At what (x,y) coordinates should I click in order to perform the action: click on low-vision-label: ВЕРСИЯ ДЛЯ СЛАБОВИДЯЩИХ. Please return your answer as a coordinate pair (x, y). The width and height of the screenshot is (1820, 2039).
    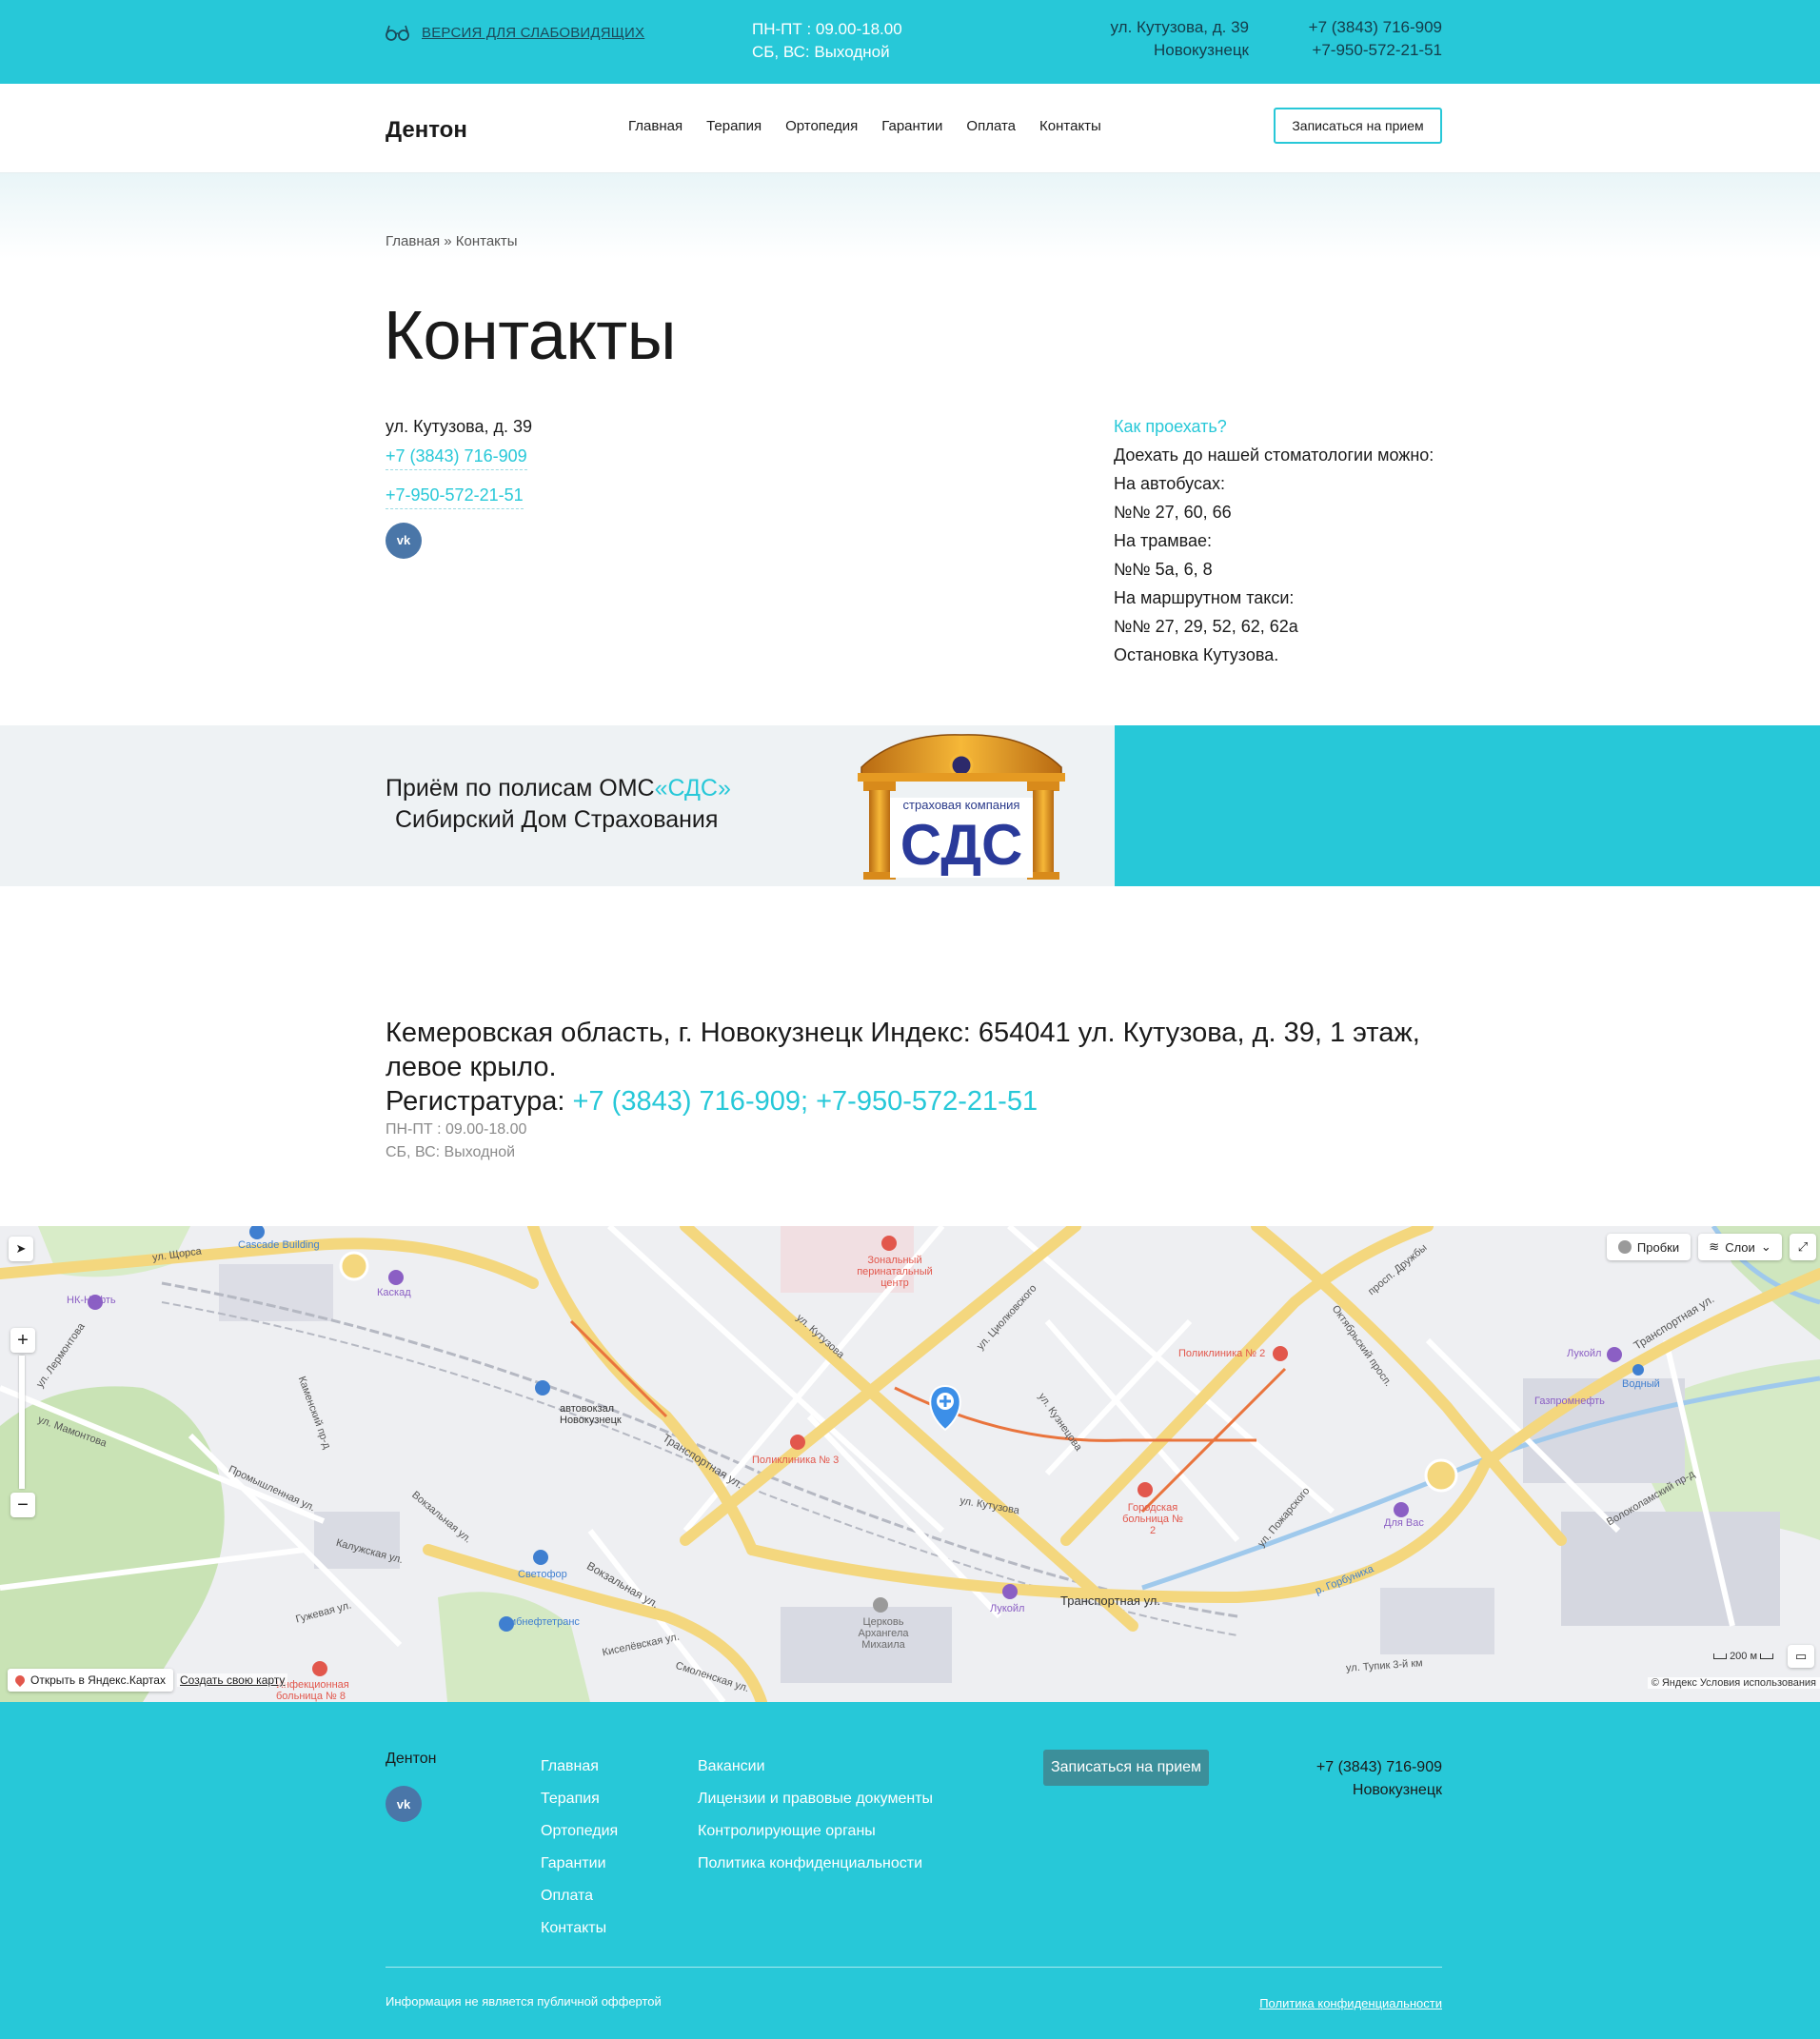
    Looking at the image, I should click on (533, 33).